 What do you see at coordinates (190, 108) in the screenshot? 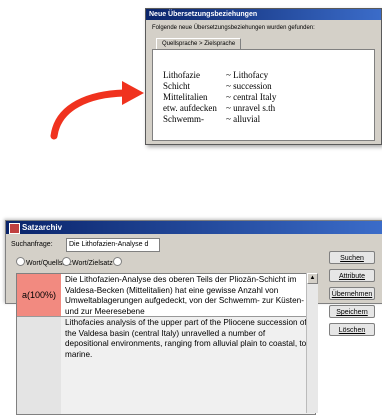
I see `relation-source: etw. aufdecken` at bounding box center [190, 108].